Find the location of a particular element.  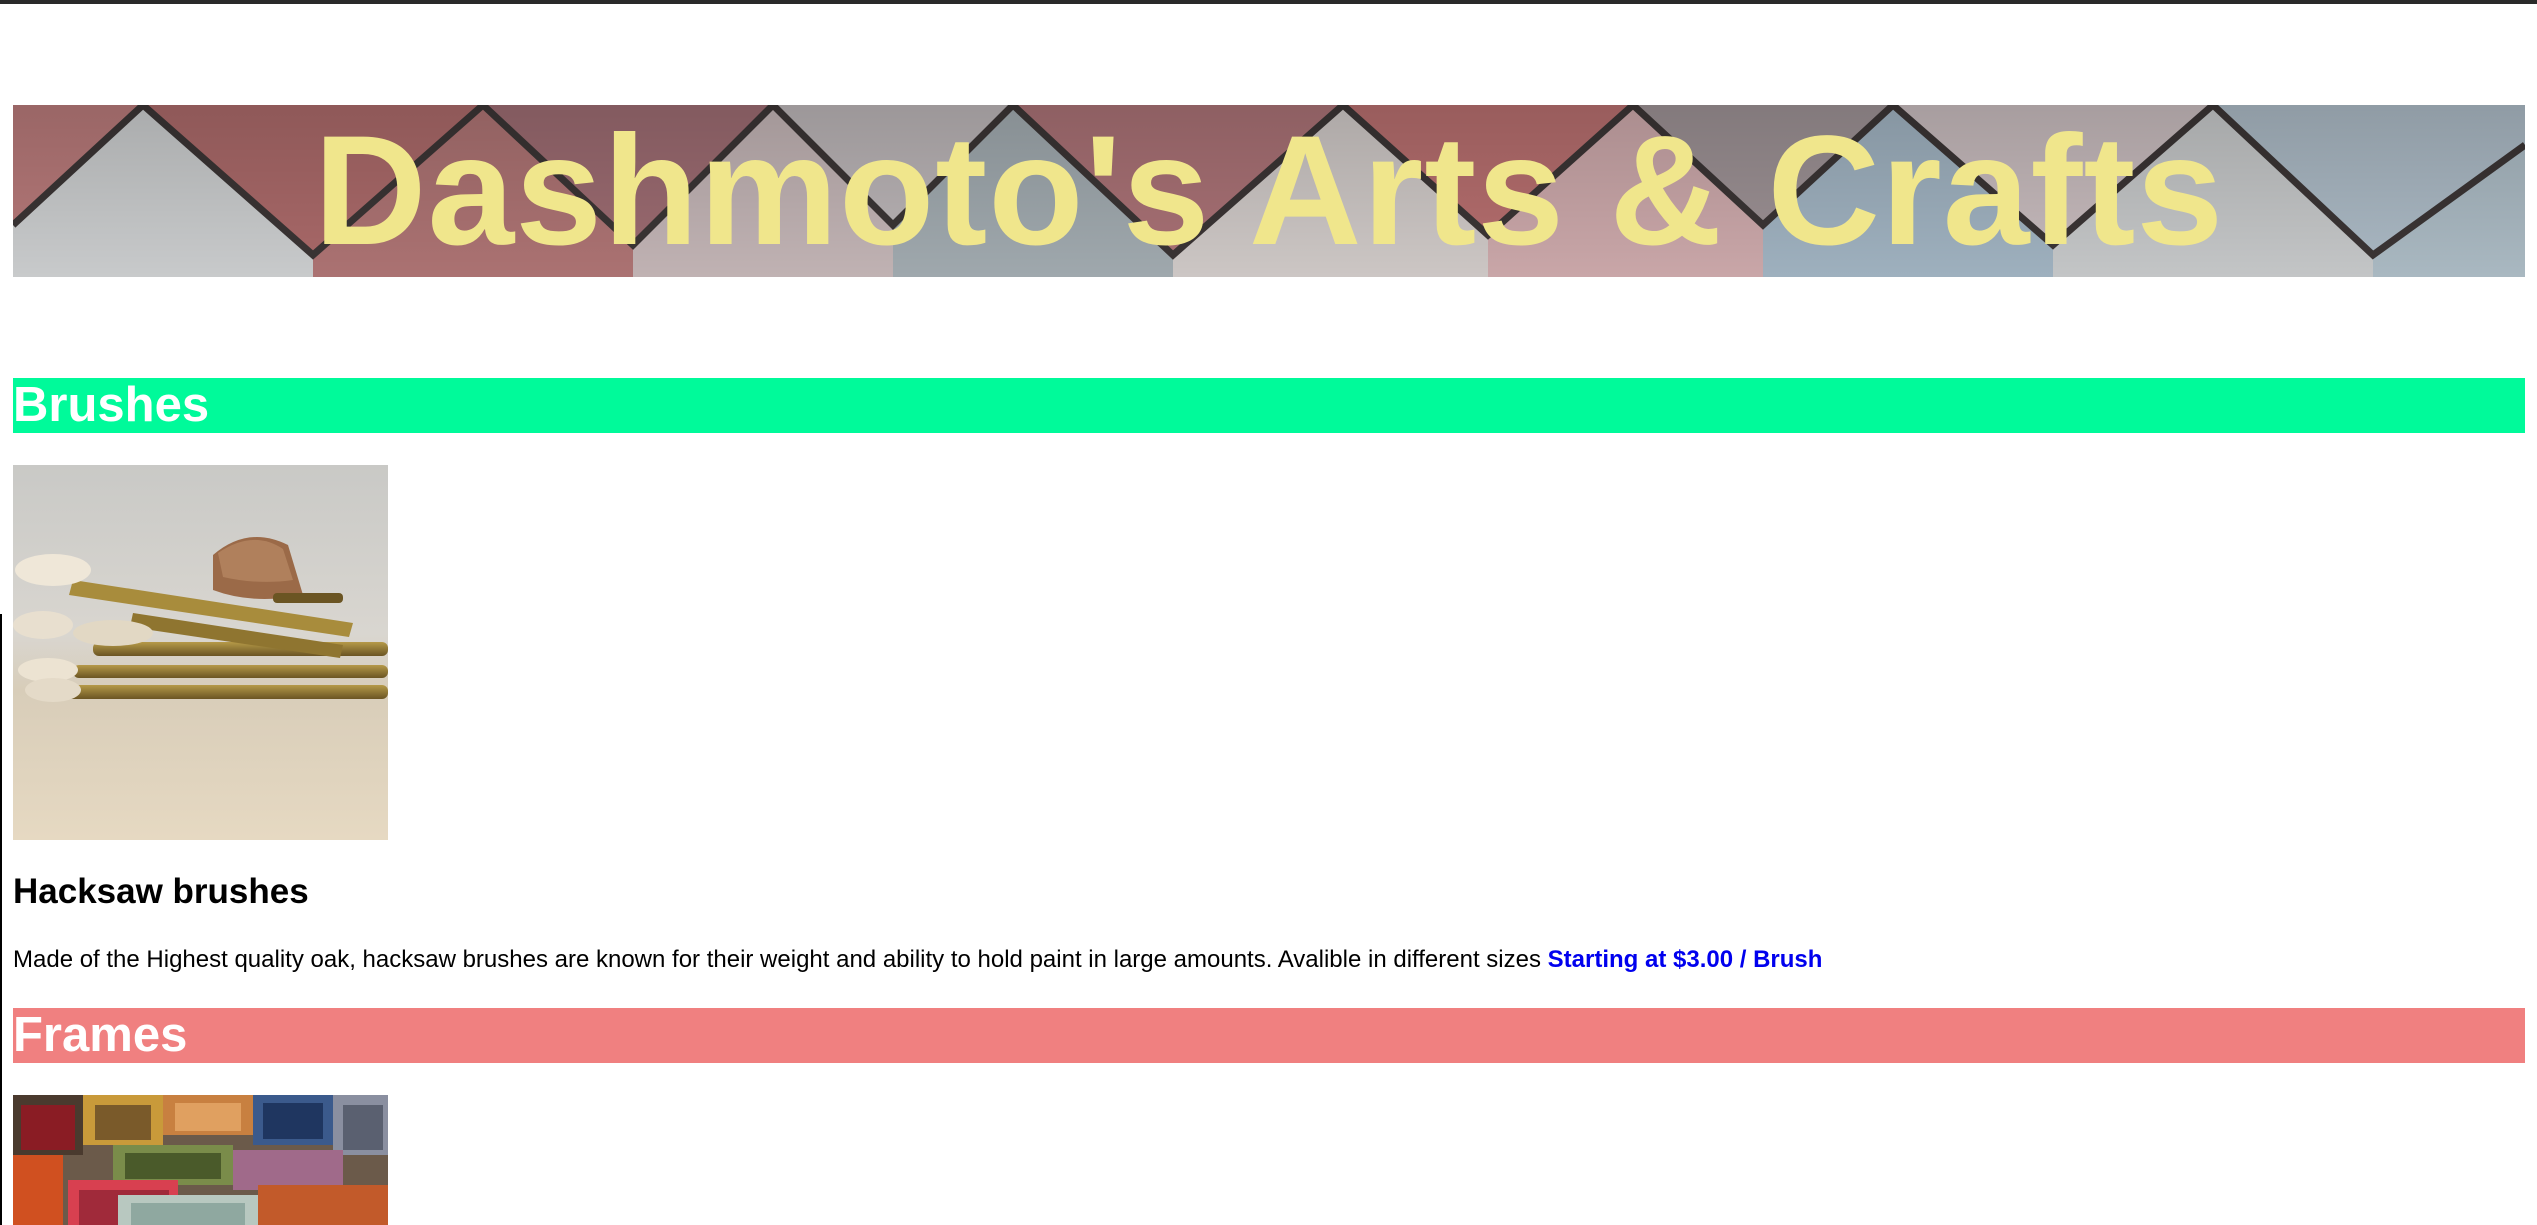

window-top-border is located at coordinates (1268, 2).